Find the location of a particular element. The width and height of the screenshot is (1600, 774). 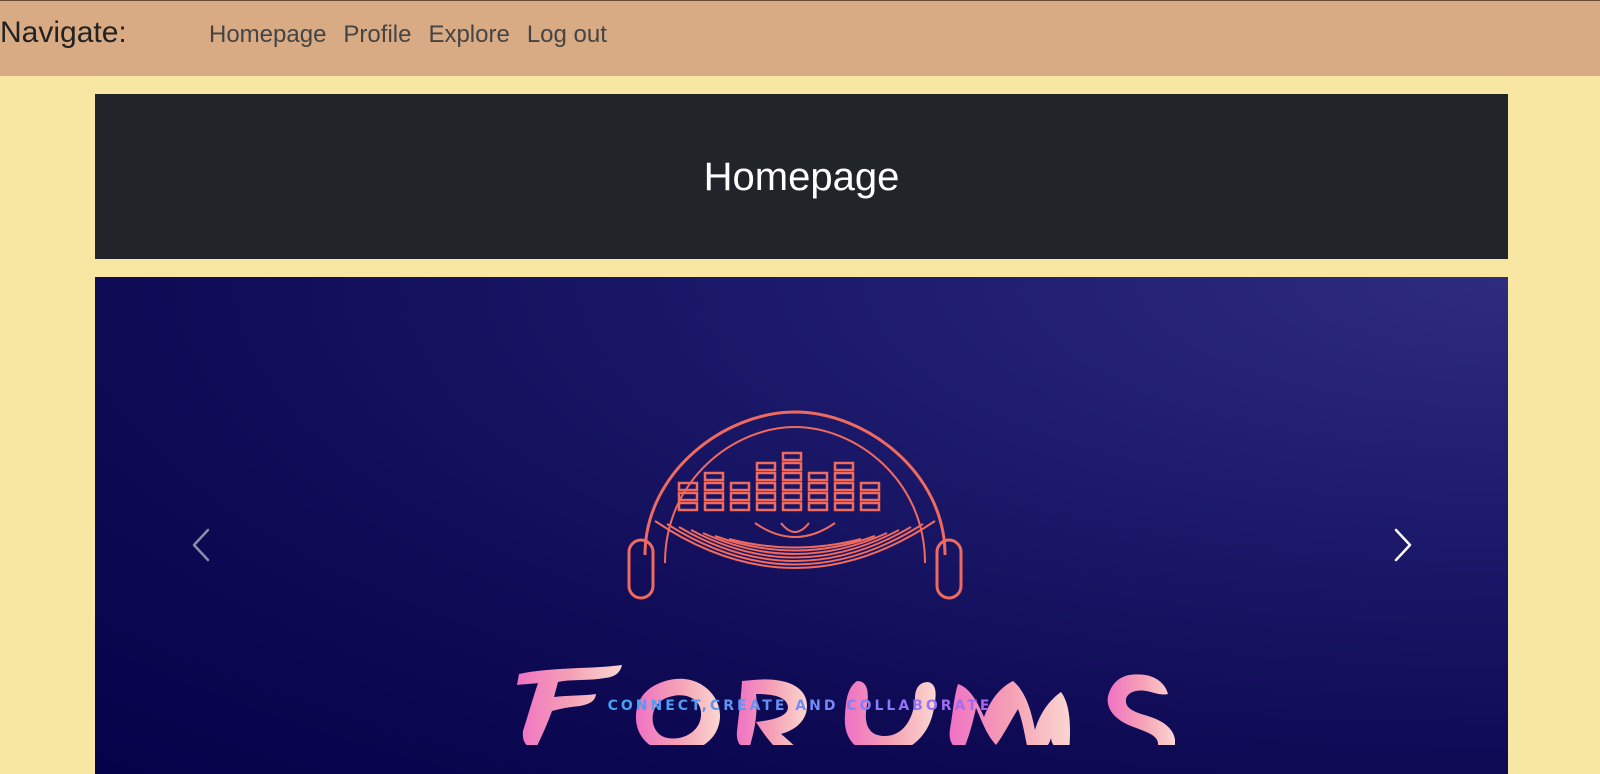

chevron-left-icon is located at coordinates (201, 545).